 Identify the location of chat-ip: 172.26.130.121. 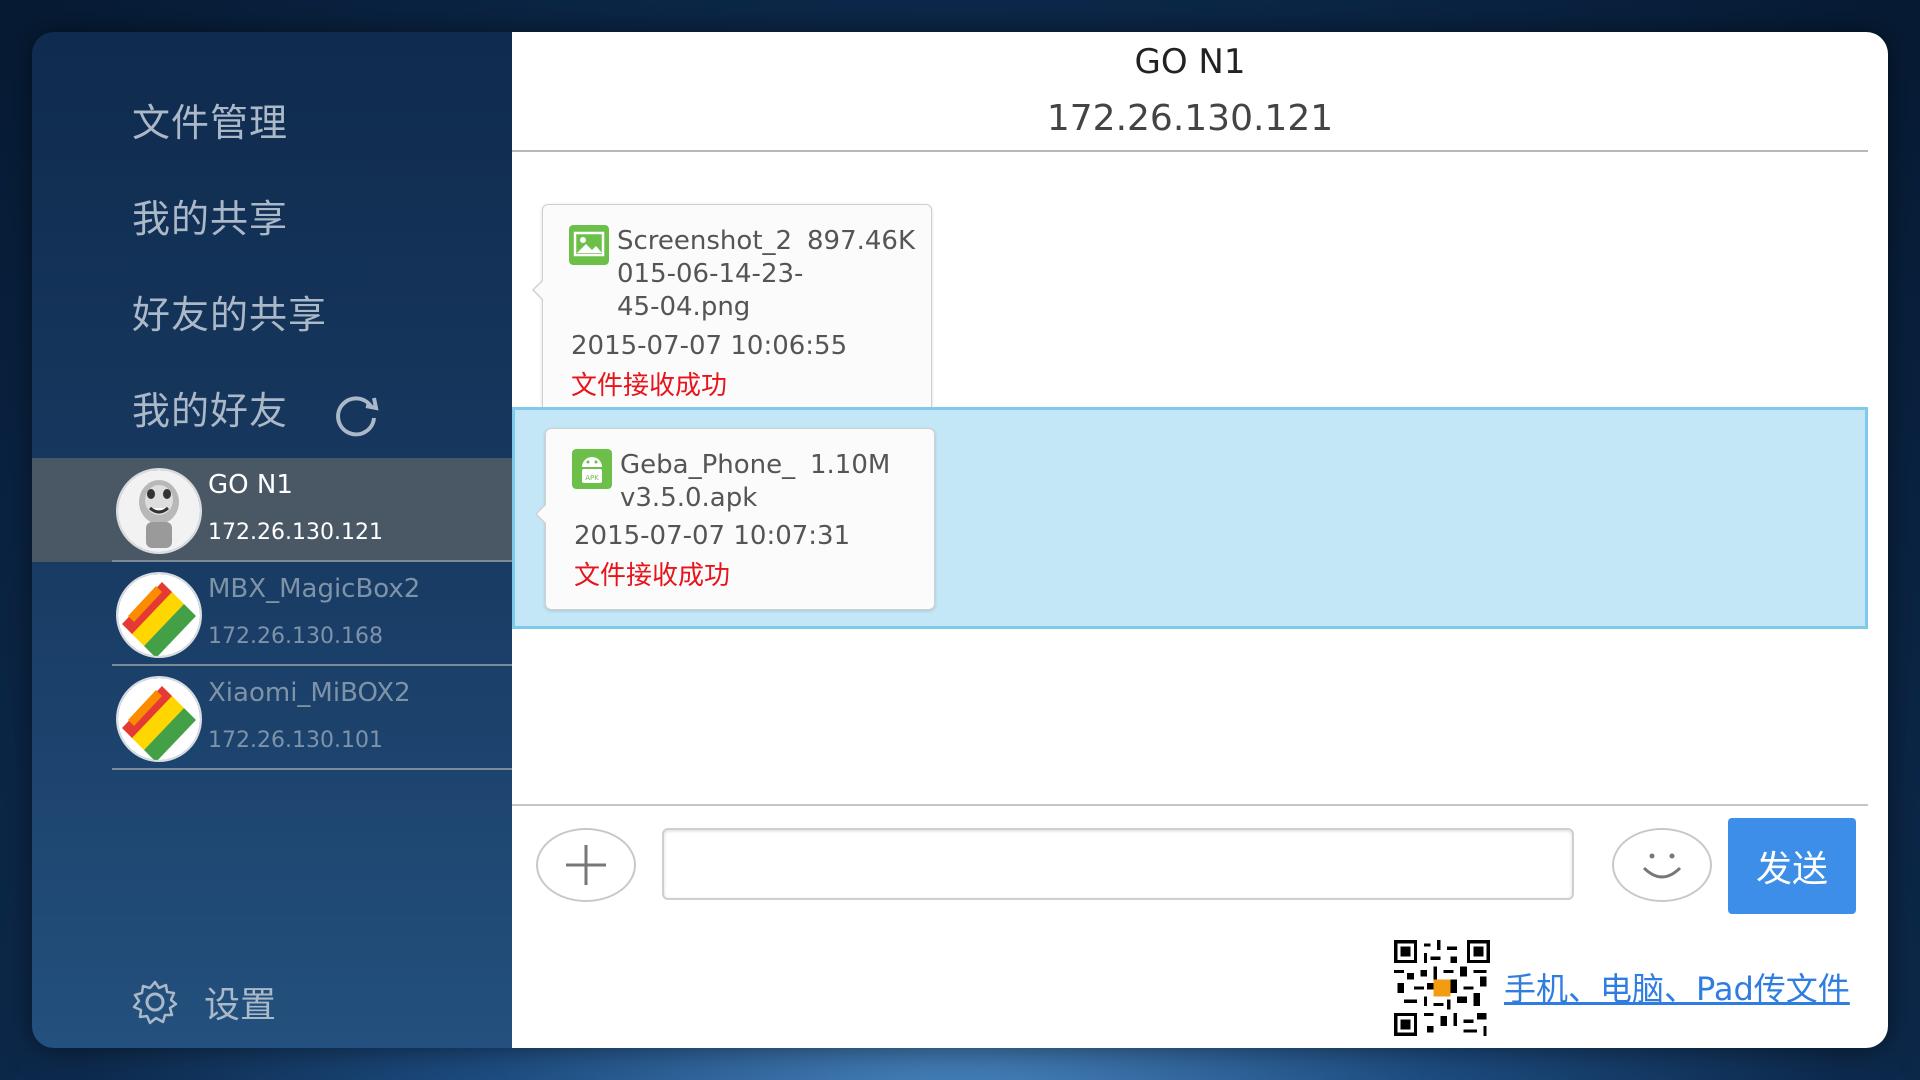
(1190, 118).